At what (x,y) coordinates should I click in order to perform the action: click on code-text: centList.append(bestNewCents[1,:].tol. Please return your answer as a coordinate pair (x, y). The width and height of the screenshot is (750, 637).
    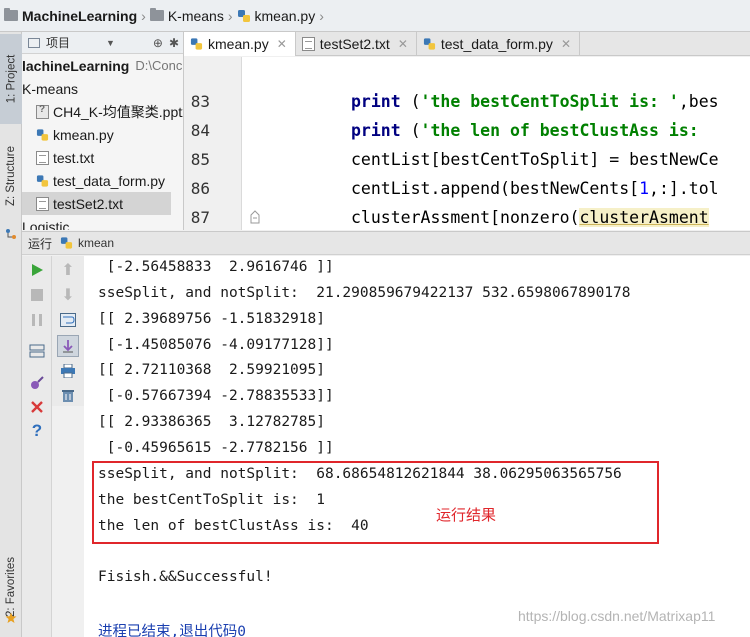
    Looking at the image, I should click on (535, 188).